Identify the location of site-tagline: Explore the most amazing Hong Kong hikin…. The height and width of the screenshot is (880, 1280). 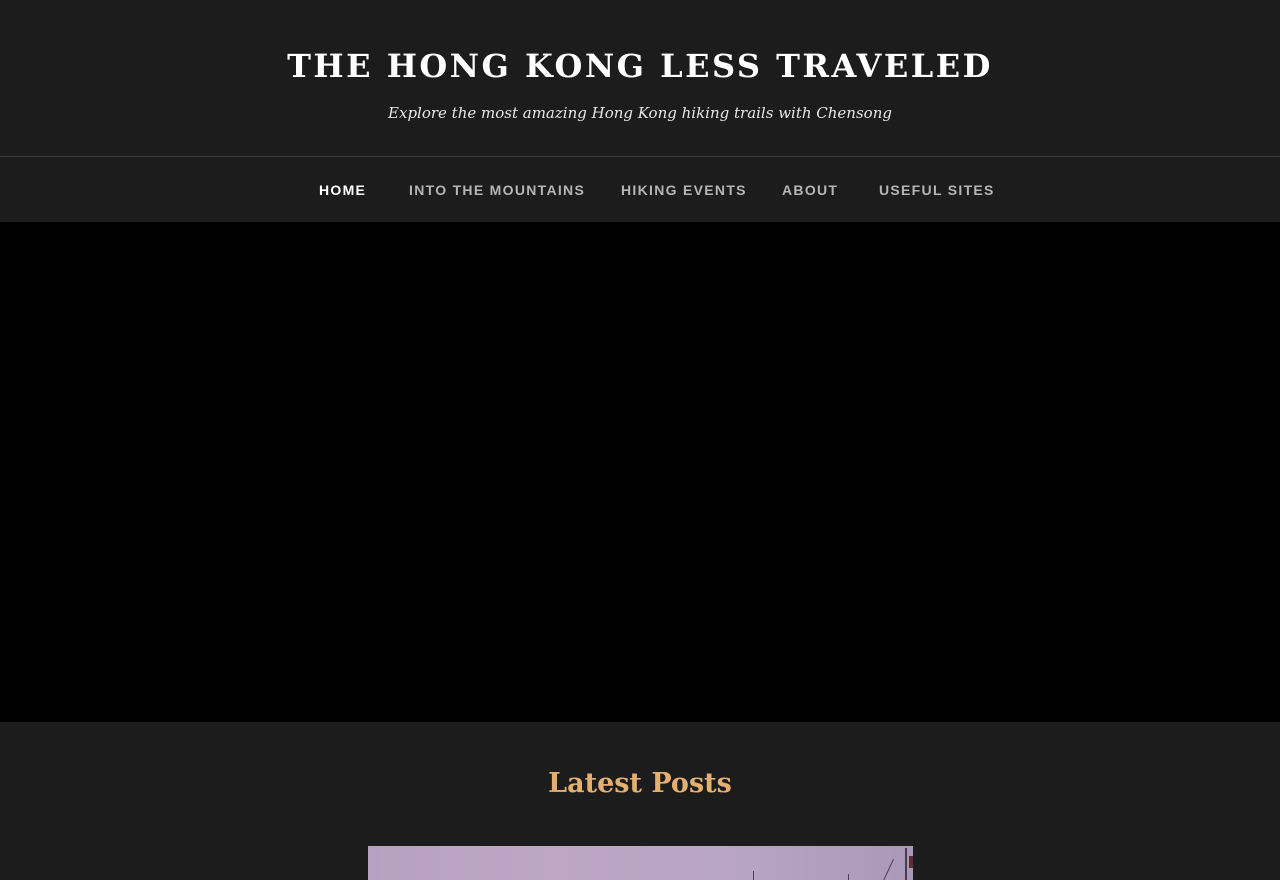
(640, 113).